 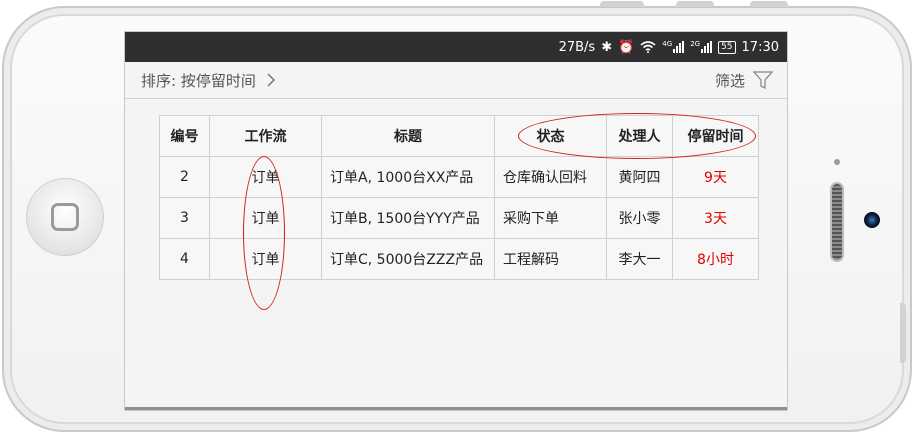 I want to click on sort-button: 排序: 按停留时间, so click(x=208, y=80).